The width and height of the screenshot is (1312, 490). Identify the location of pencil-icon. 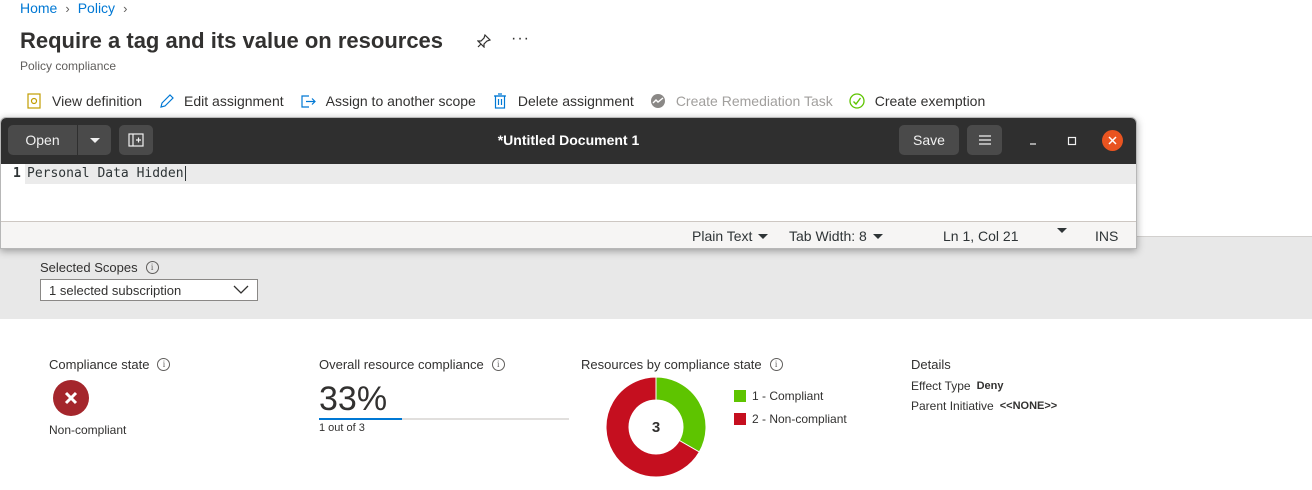
(166, 101).